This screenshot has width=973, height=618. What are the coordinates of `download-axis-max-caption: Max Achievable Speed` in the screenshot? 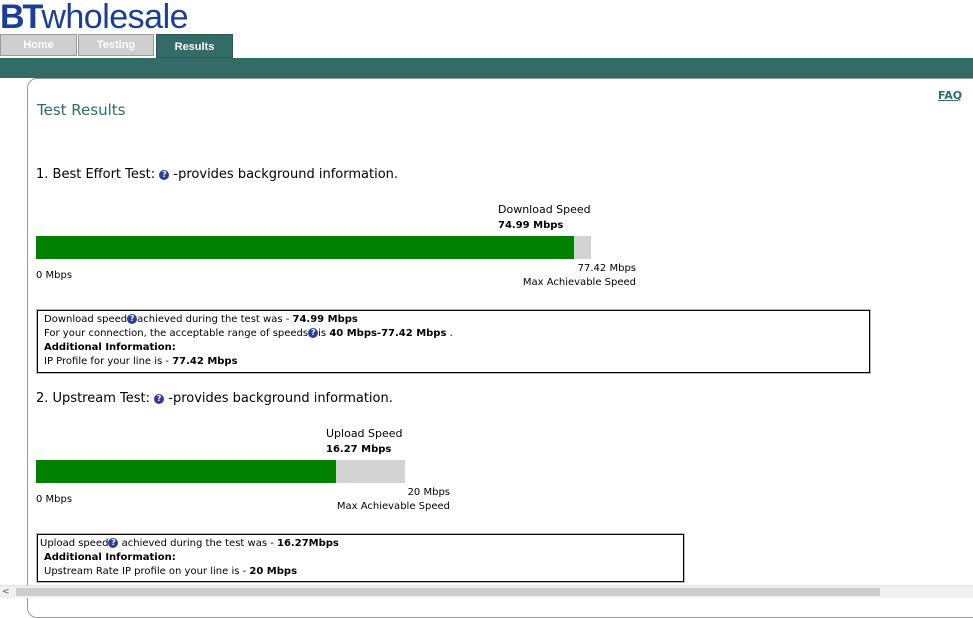 It's located at (579, 282).